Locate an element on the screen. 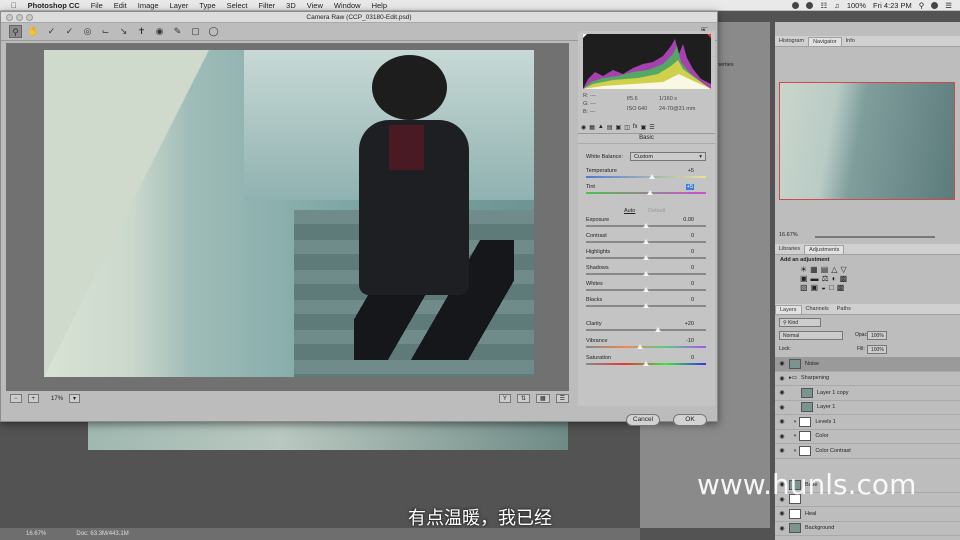  zoom-dropdown-icon: ▾ is located at coordinates (75, 398).